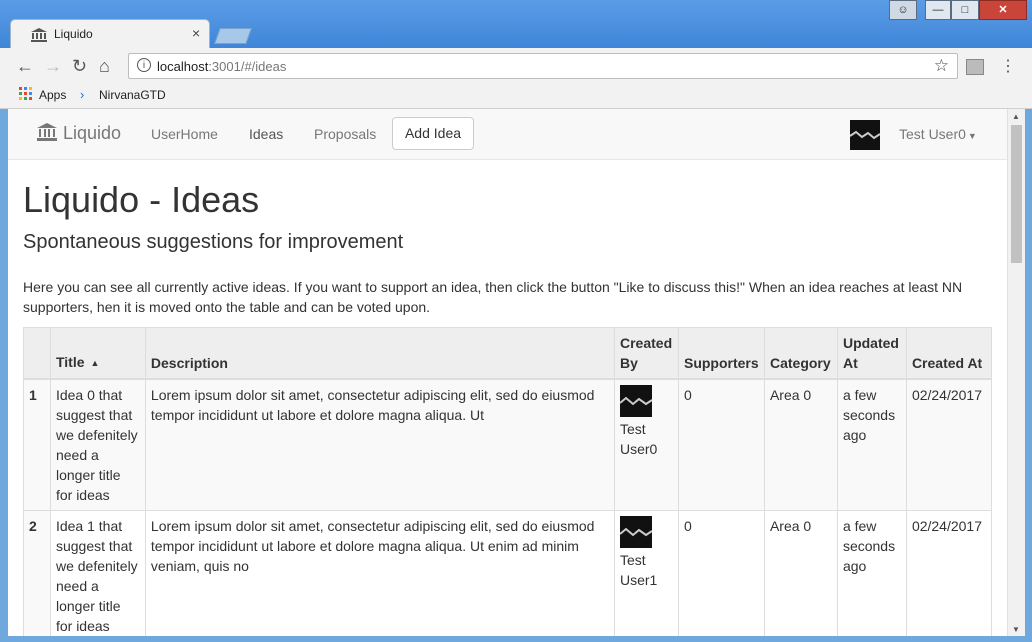 This screenshot has height=642, width=1032. I want to click on nav-ideas: Ideas, so click(266, 134).